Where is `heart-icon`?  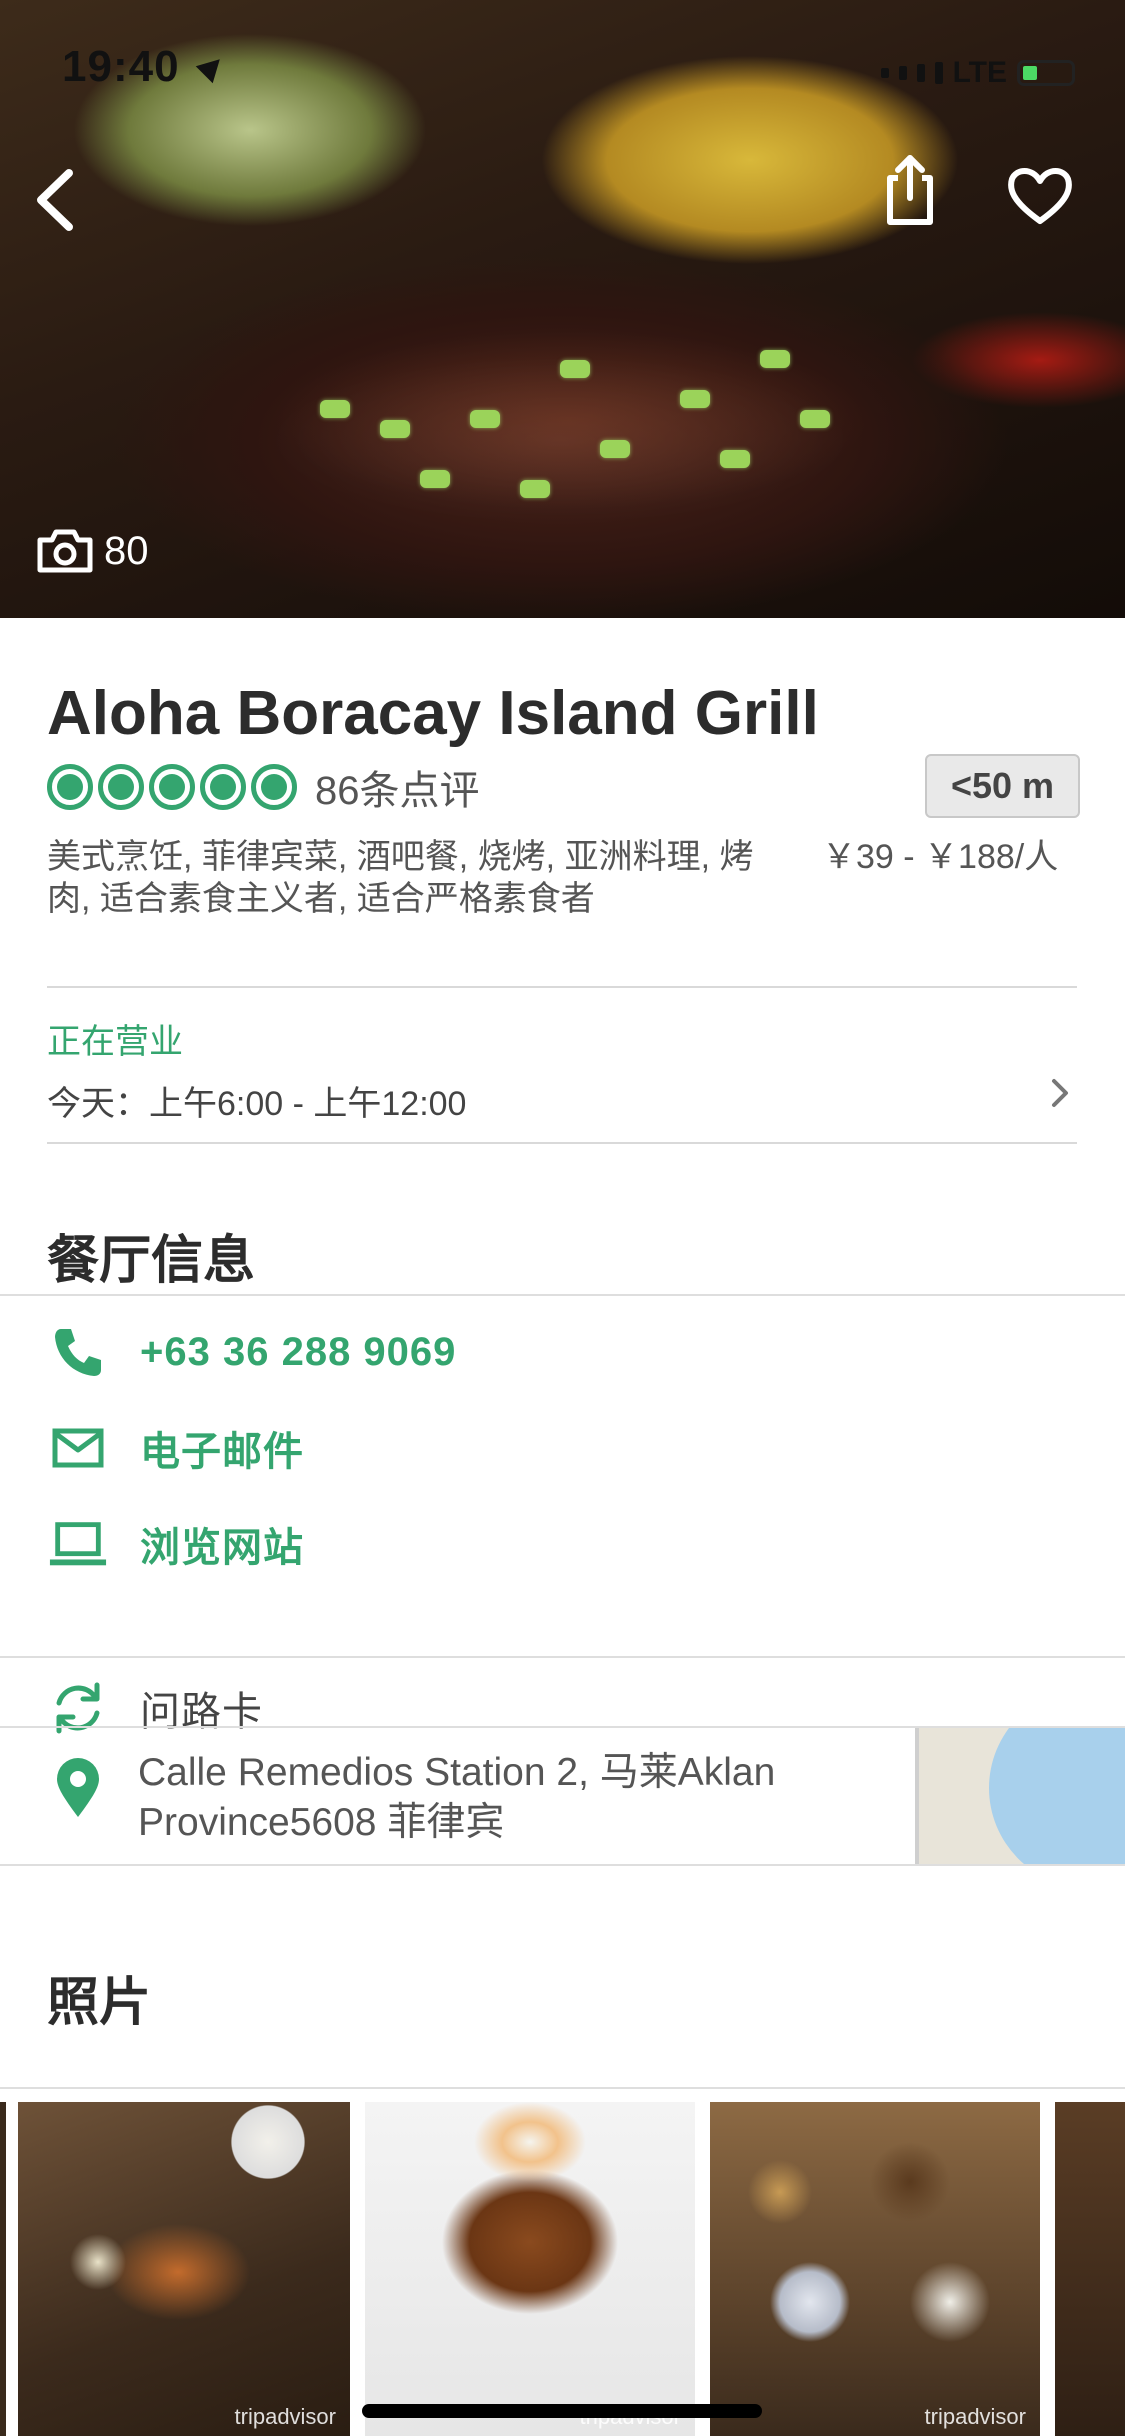
heart-icon is located at coordinates (1040, 196).